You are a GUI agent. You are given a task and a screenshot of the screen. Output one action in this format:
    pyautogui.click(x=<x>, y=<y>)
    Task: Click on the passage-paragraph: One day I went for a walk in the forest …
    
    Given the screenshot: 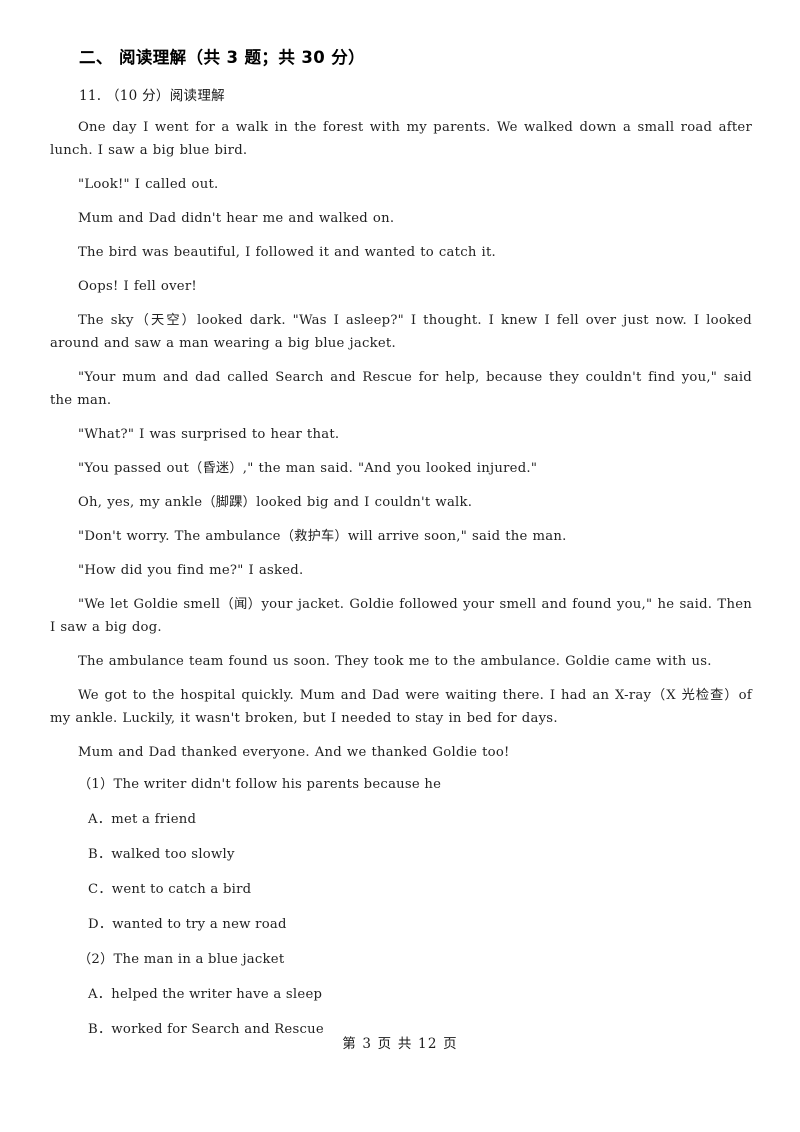 What is the action you would take?
    pyautogui.click(x=401, y=139)
    